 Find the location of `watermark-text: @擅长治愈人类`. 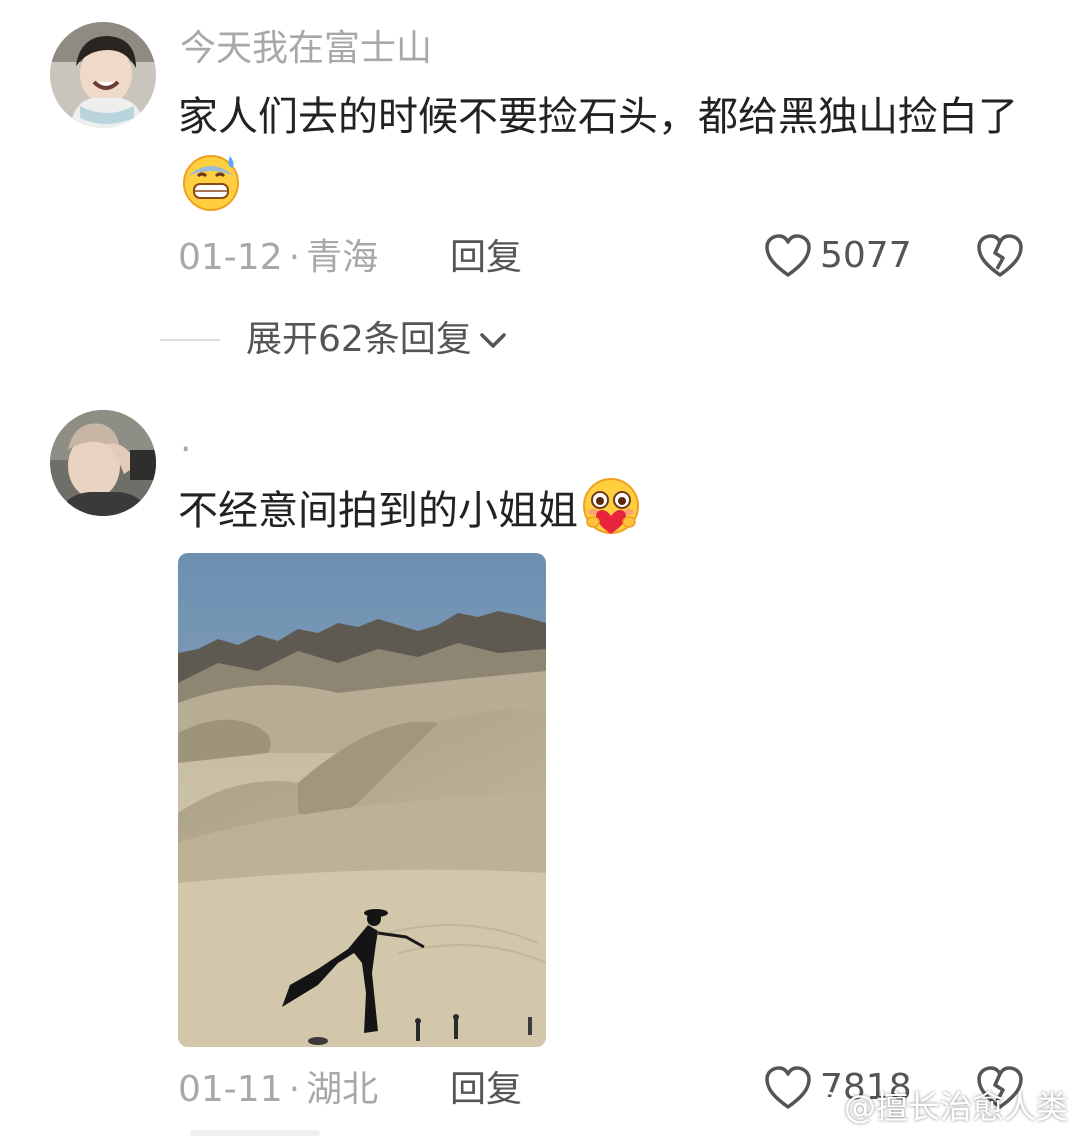

watermark-text: @擅长治愈人类 is located at coordinates (955, 1107).